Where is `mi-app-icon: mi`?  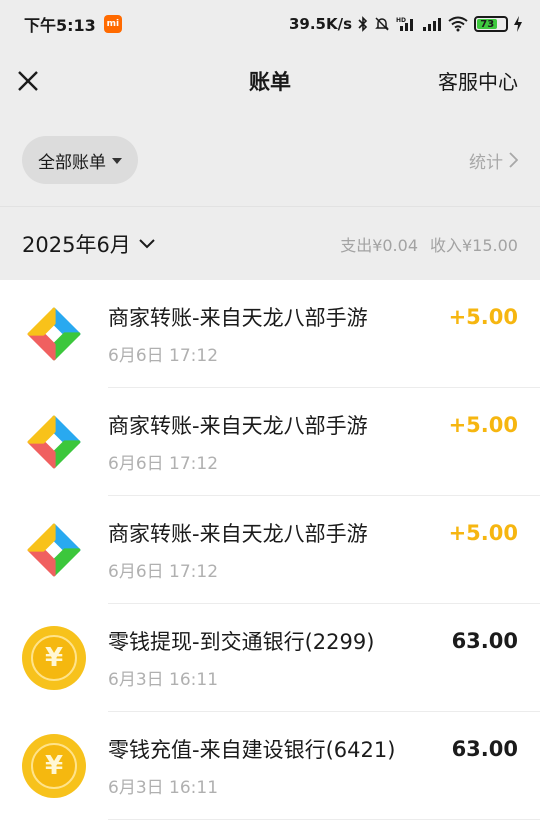 mi-app-icon: mi is located at coordinates (112, 24).